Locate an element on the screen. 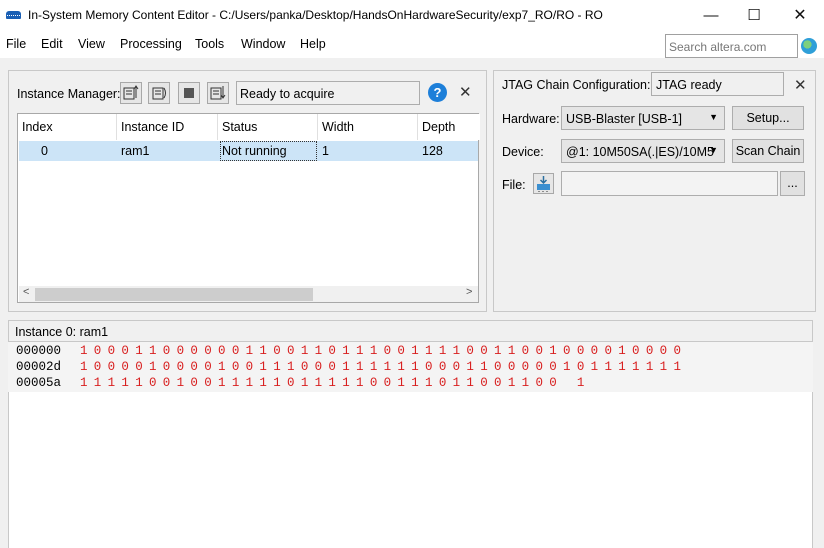 The image size is (824, 548). hardware-select: USB-Blaster [USB-1] ▼ is located at coordinates (643, 118).